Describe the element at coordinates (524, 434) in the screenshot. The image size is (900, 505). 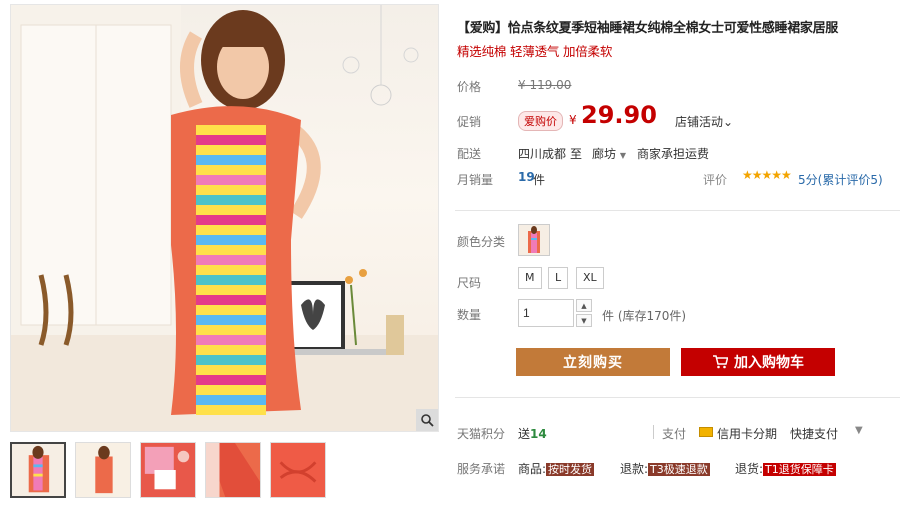
I see `points-prefix: 送` at that location.